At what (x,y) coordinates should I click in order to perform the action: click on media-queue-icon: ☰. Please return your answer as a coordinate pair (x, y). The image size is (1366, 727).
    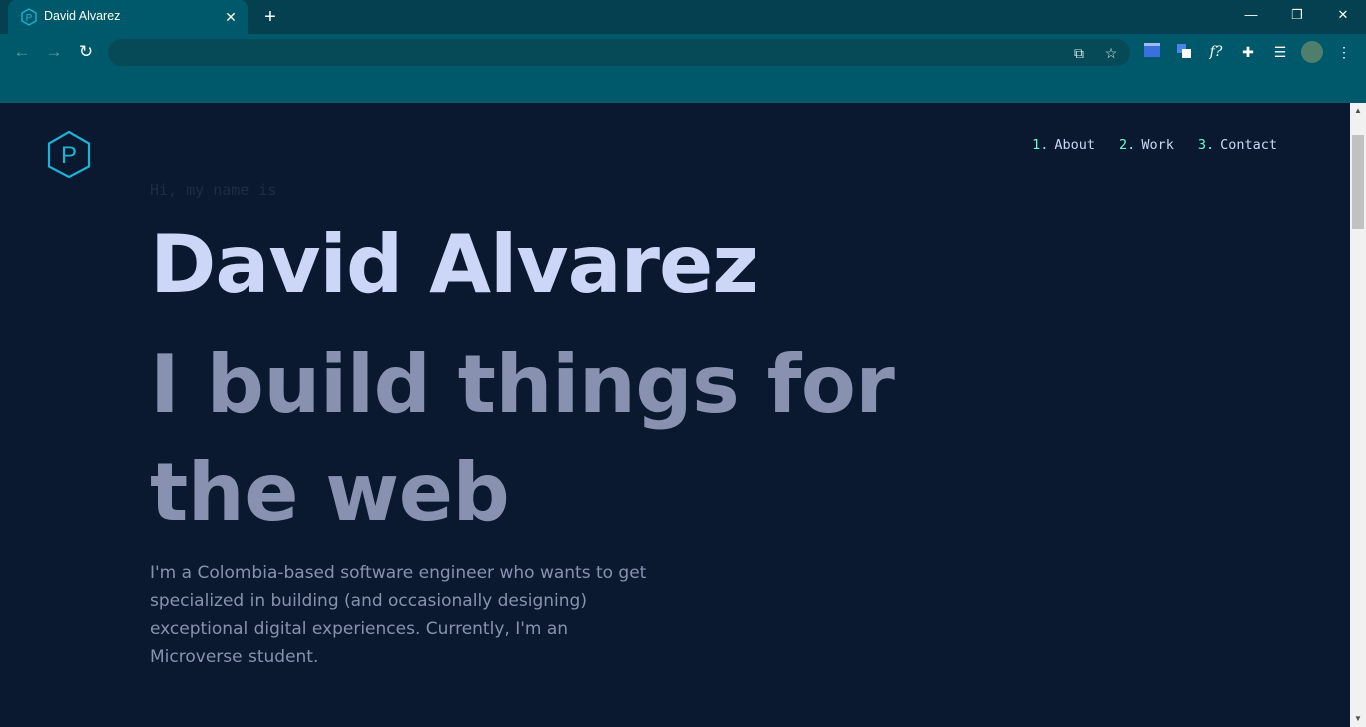
    Looking at the image, I should click on (1280, 52).